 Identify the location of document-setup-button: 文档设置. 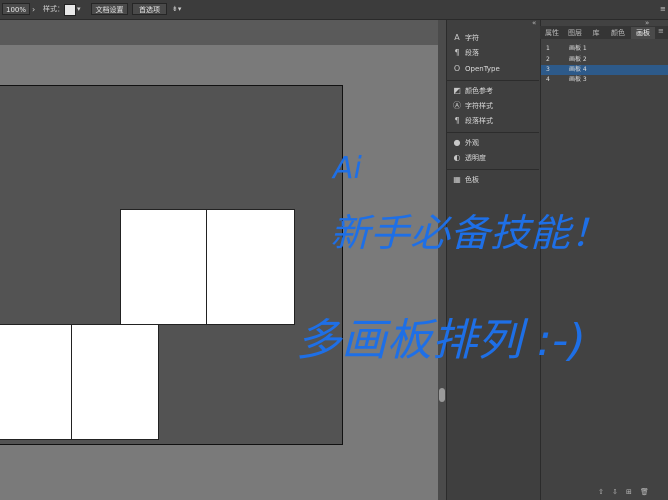
(109, 9).